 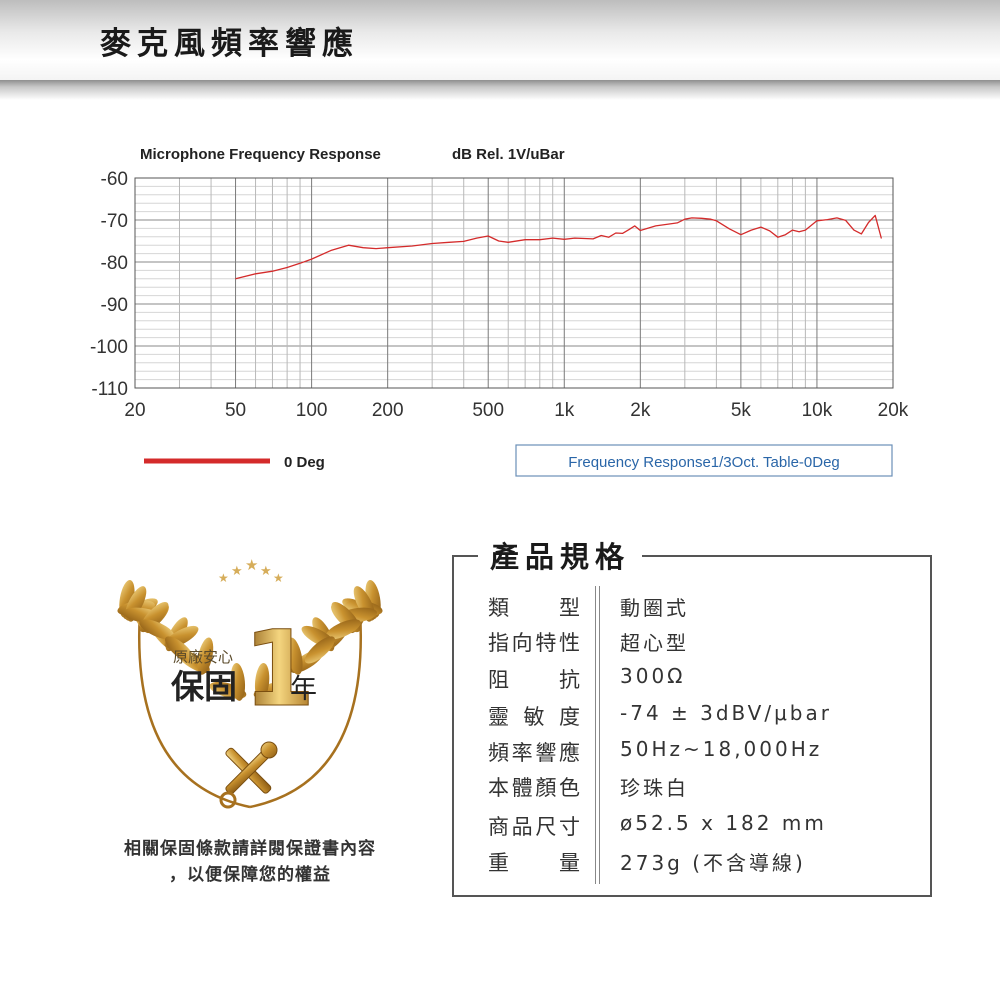 I want to click on warranty-note-line1: 相關保固條款請詳閱保證書內容, so click(x=250, y=849).